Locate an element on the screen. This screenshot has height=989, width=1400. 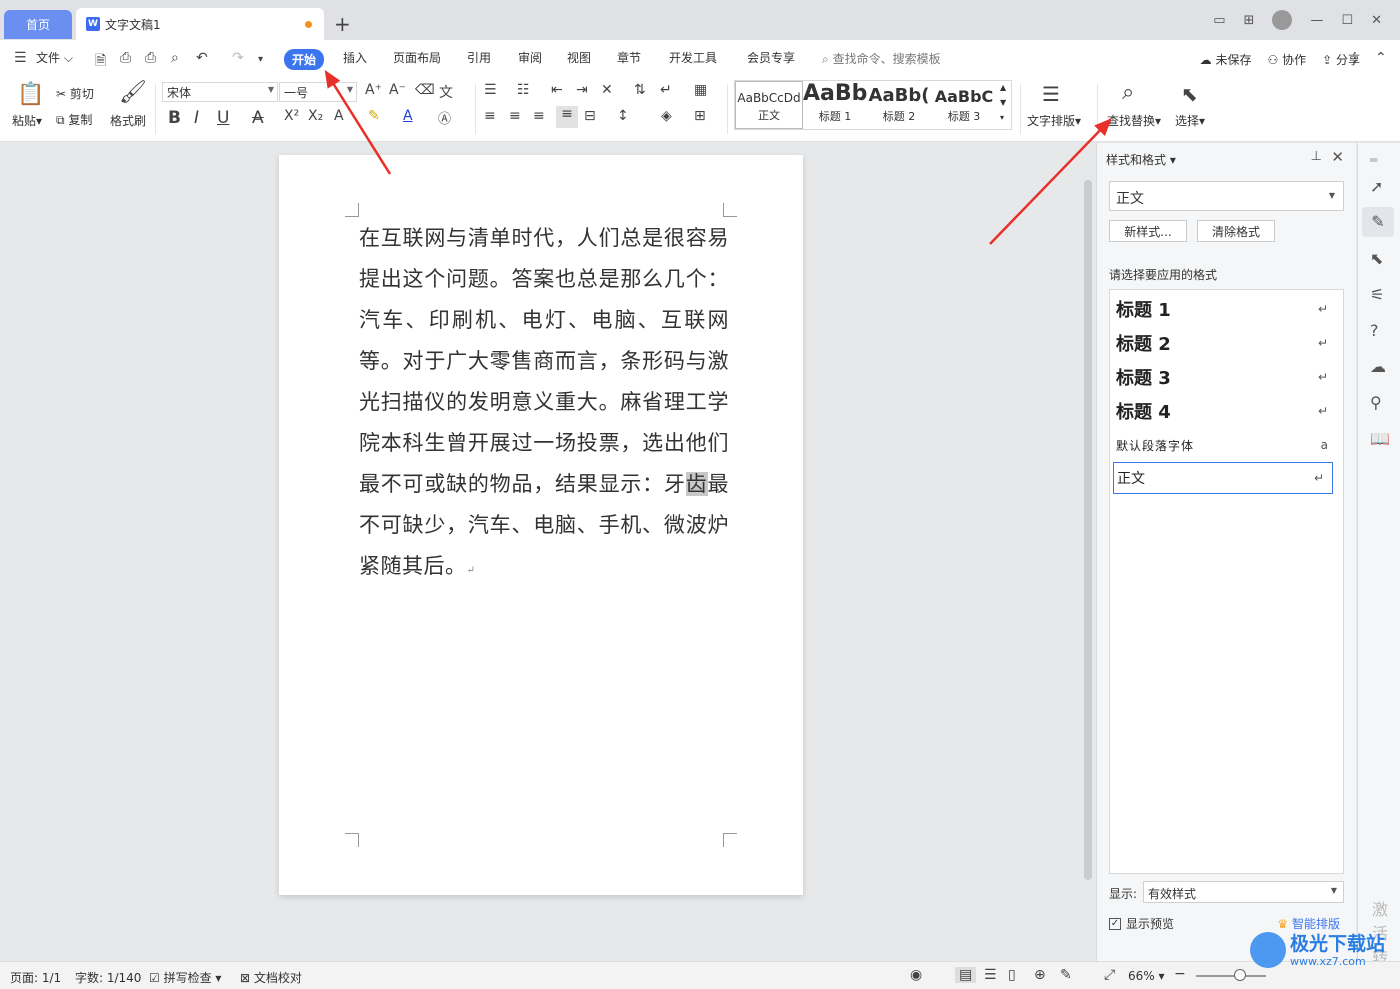
menu-developer: 开发工具 is located at coordinates (693, 57).